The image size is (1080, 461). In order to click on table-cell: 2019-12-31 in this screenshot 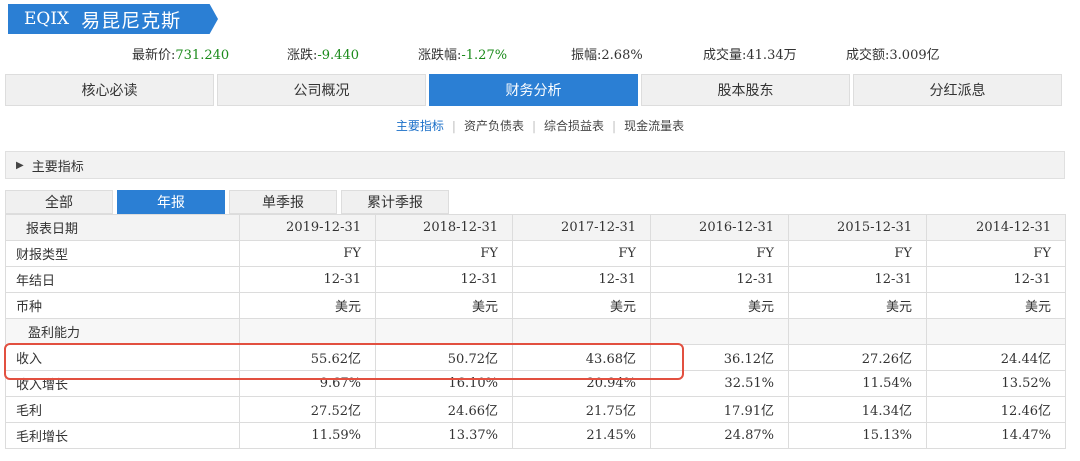, I will do `click(307, 227)`.